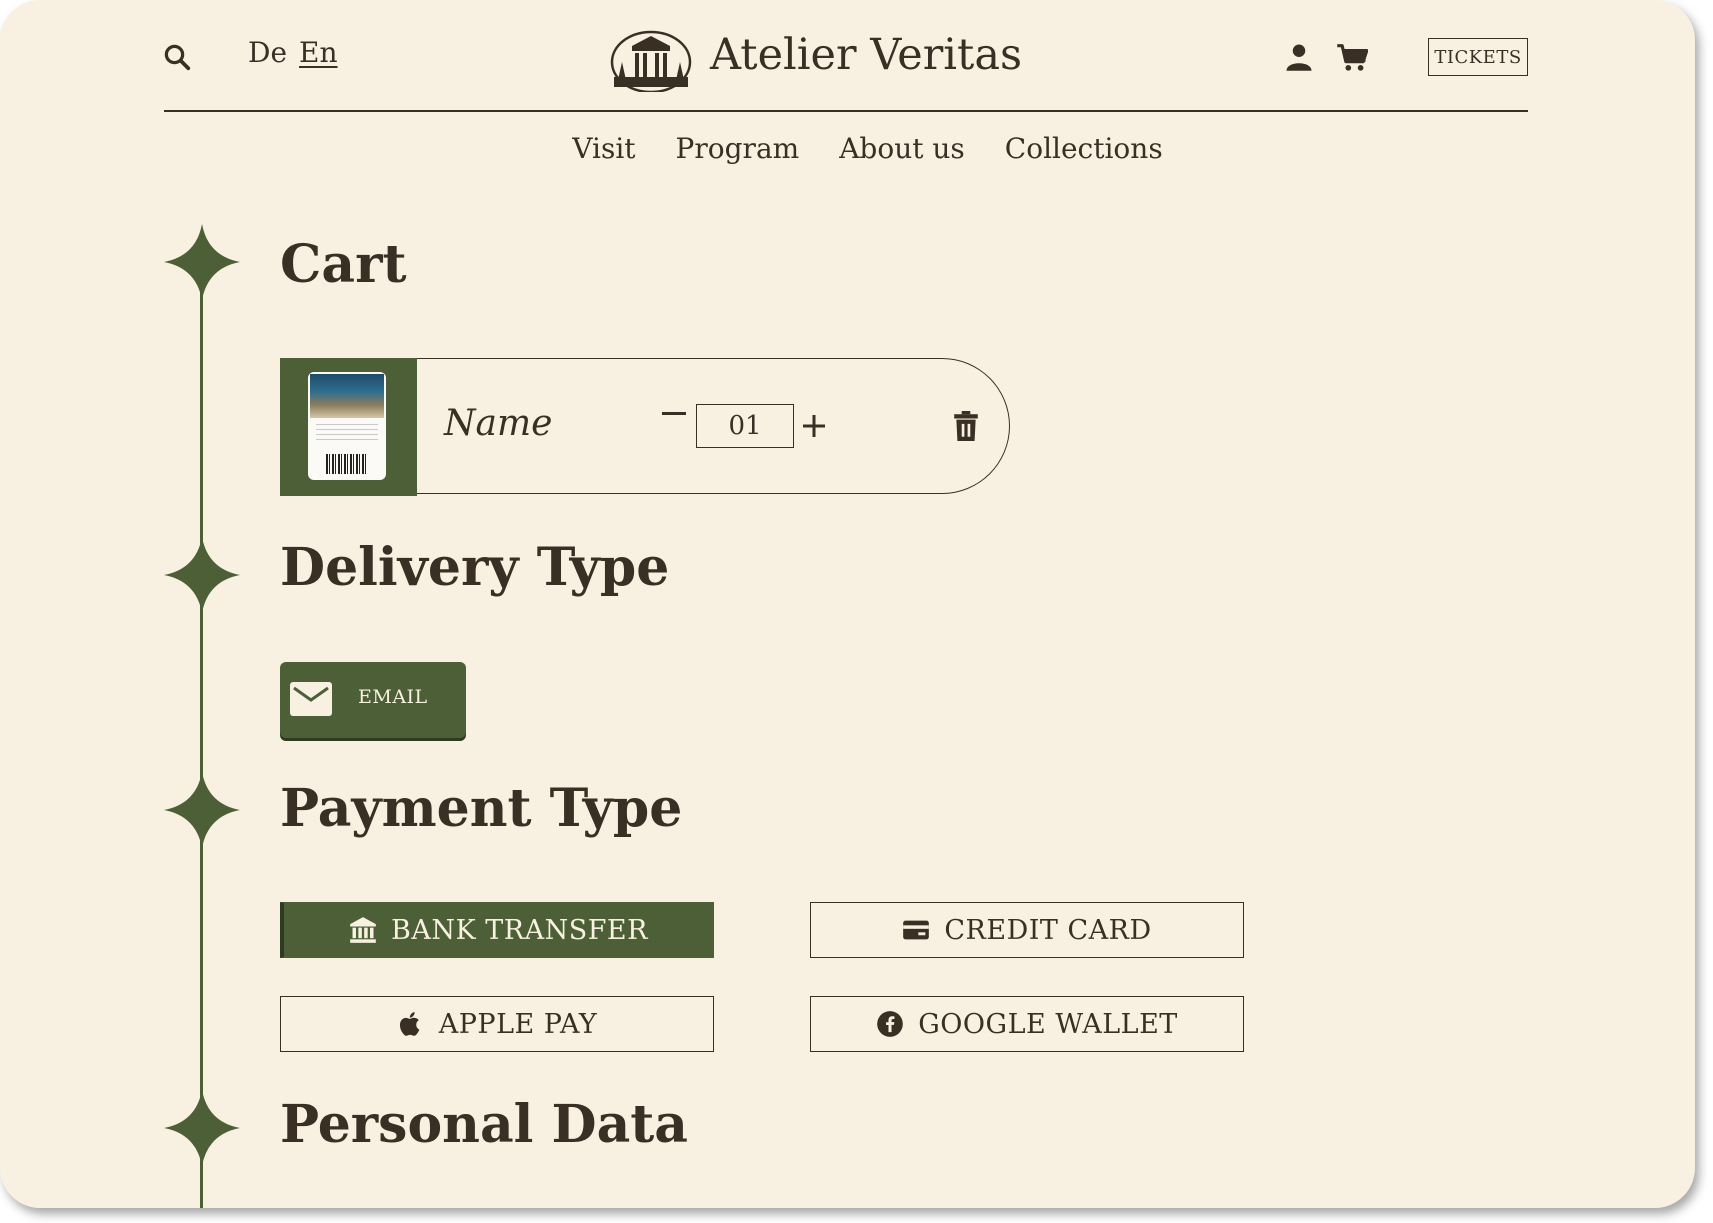  Describe the element at coordinates (311, 699) in the screenshot. I see `mail-icon` at that location.